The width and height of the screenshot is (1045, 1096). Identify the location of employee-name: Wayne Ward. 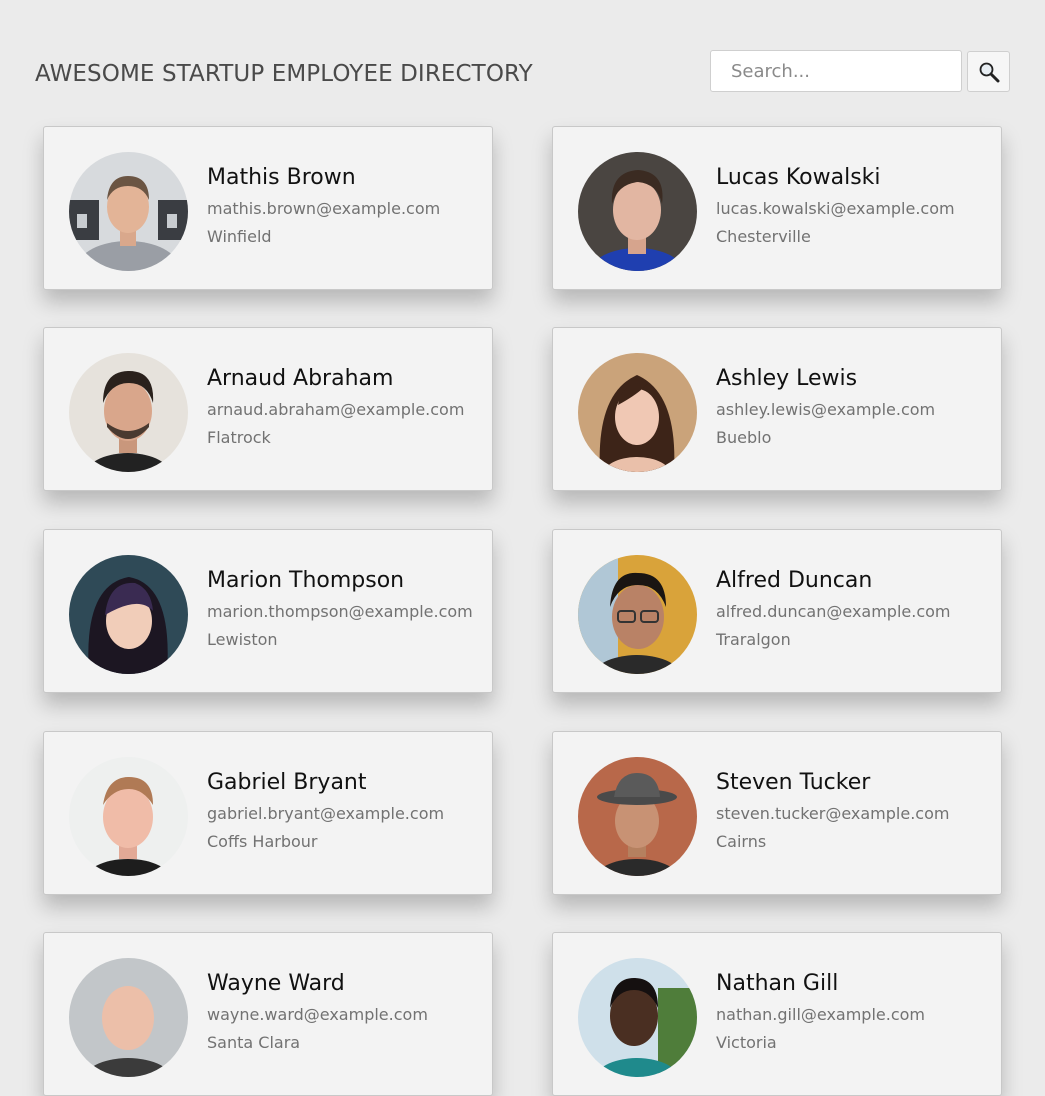
(276, 983).